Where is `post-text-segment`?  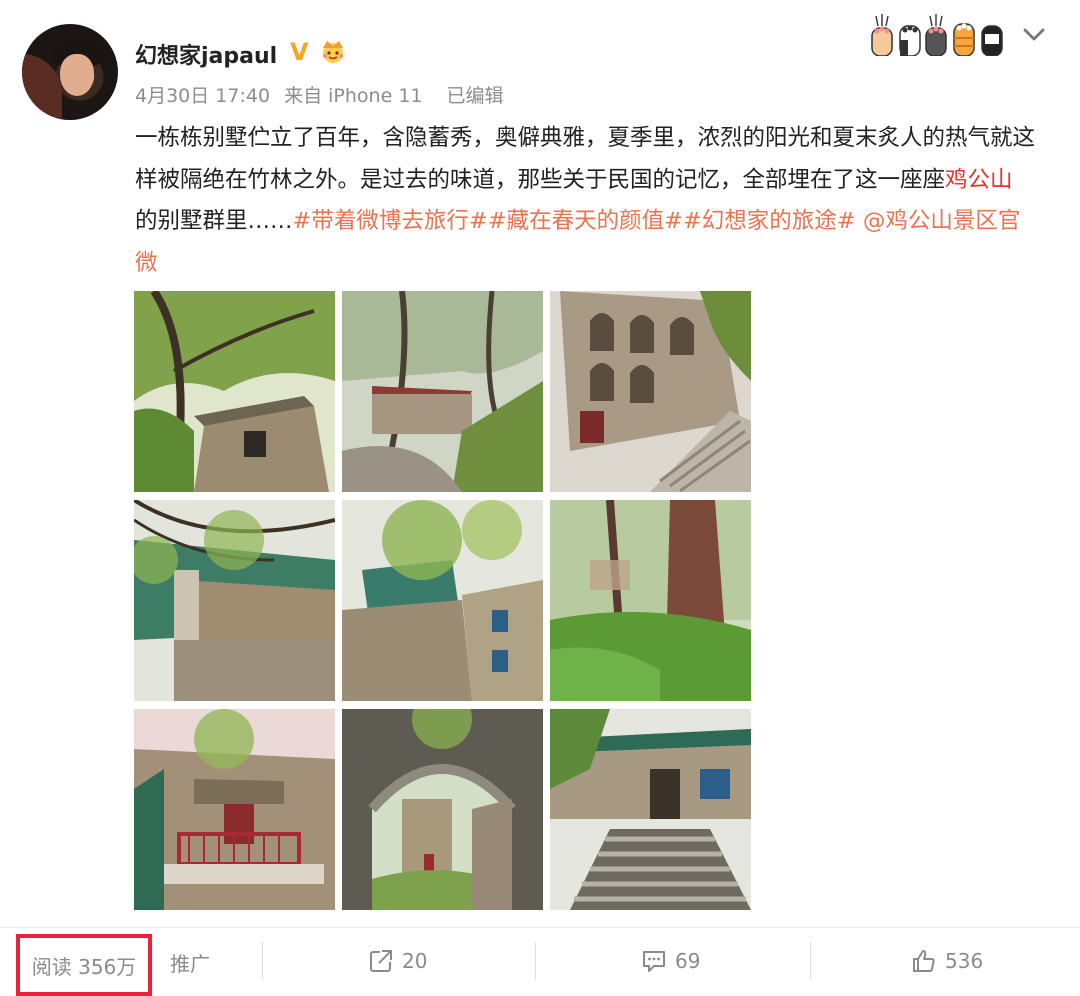
post-text-segment is located at coordinates (859, 221).